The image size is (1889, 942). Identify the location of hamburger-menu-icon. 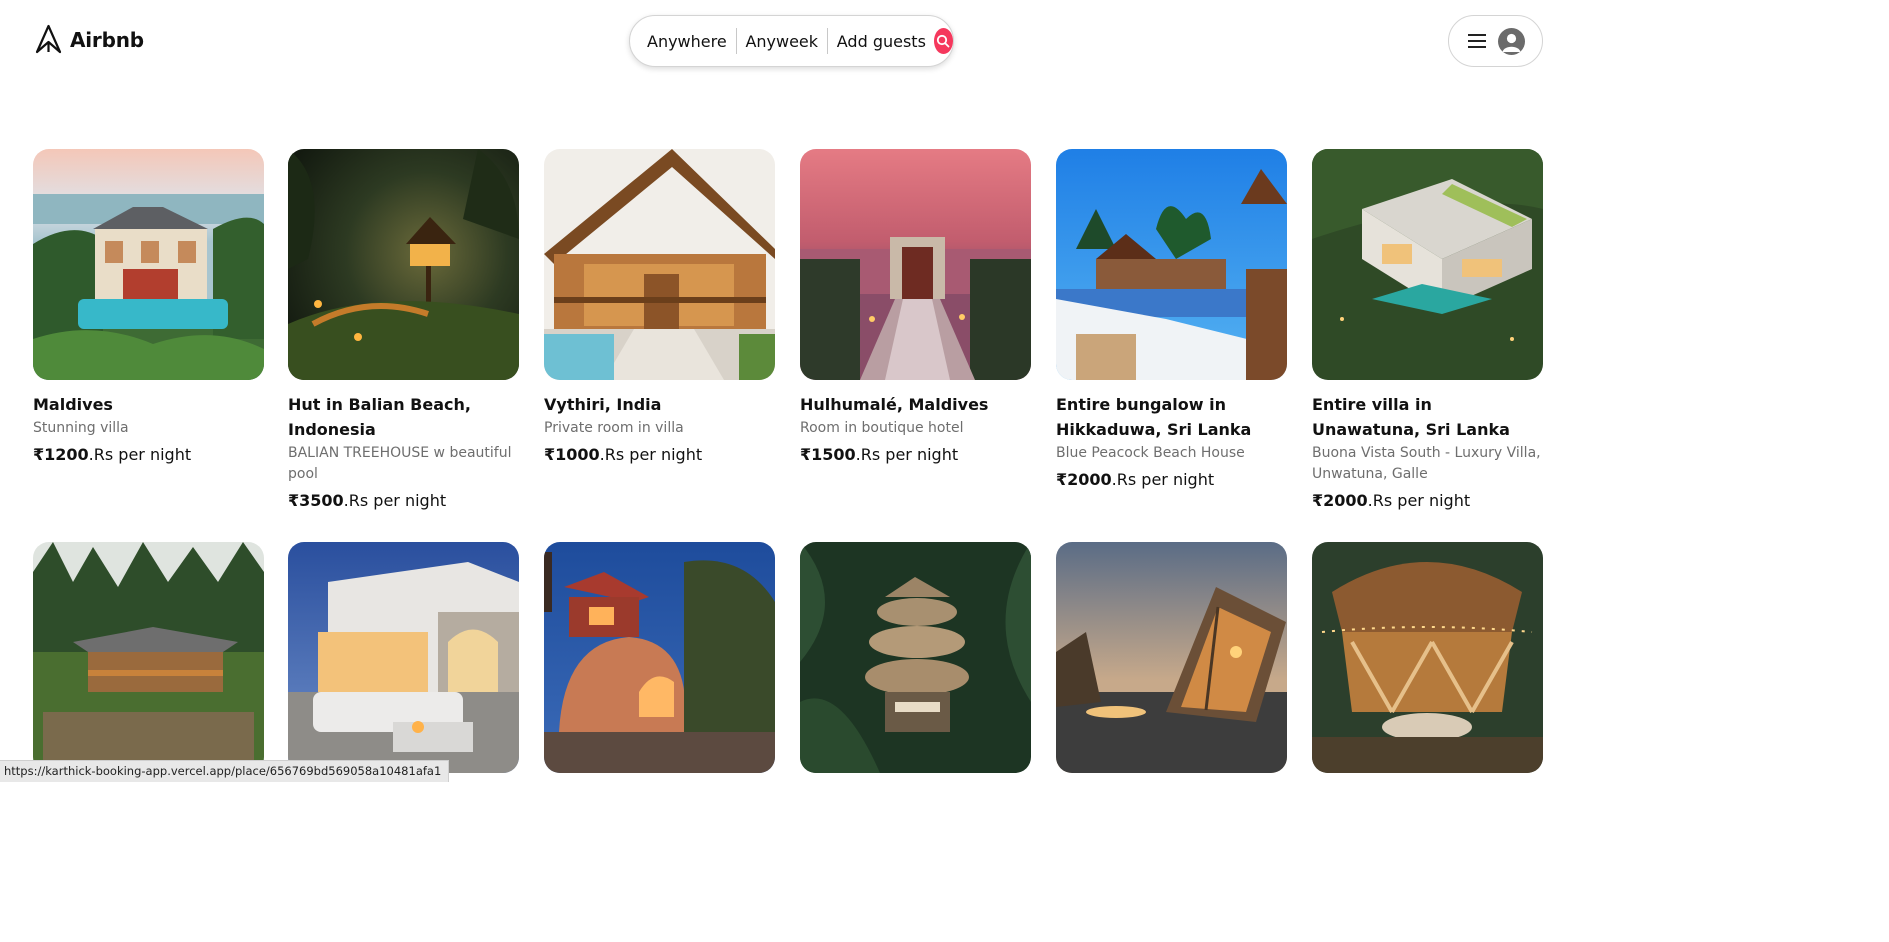
(1476, 41).